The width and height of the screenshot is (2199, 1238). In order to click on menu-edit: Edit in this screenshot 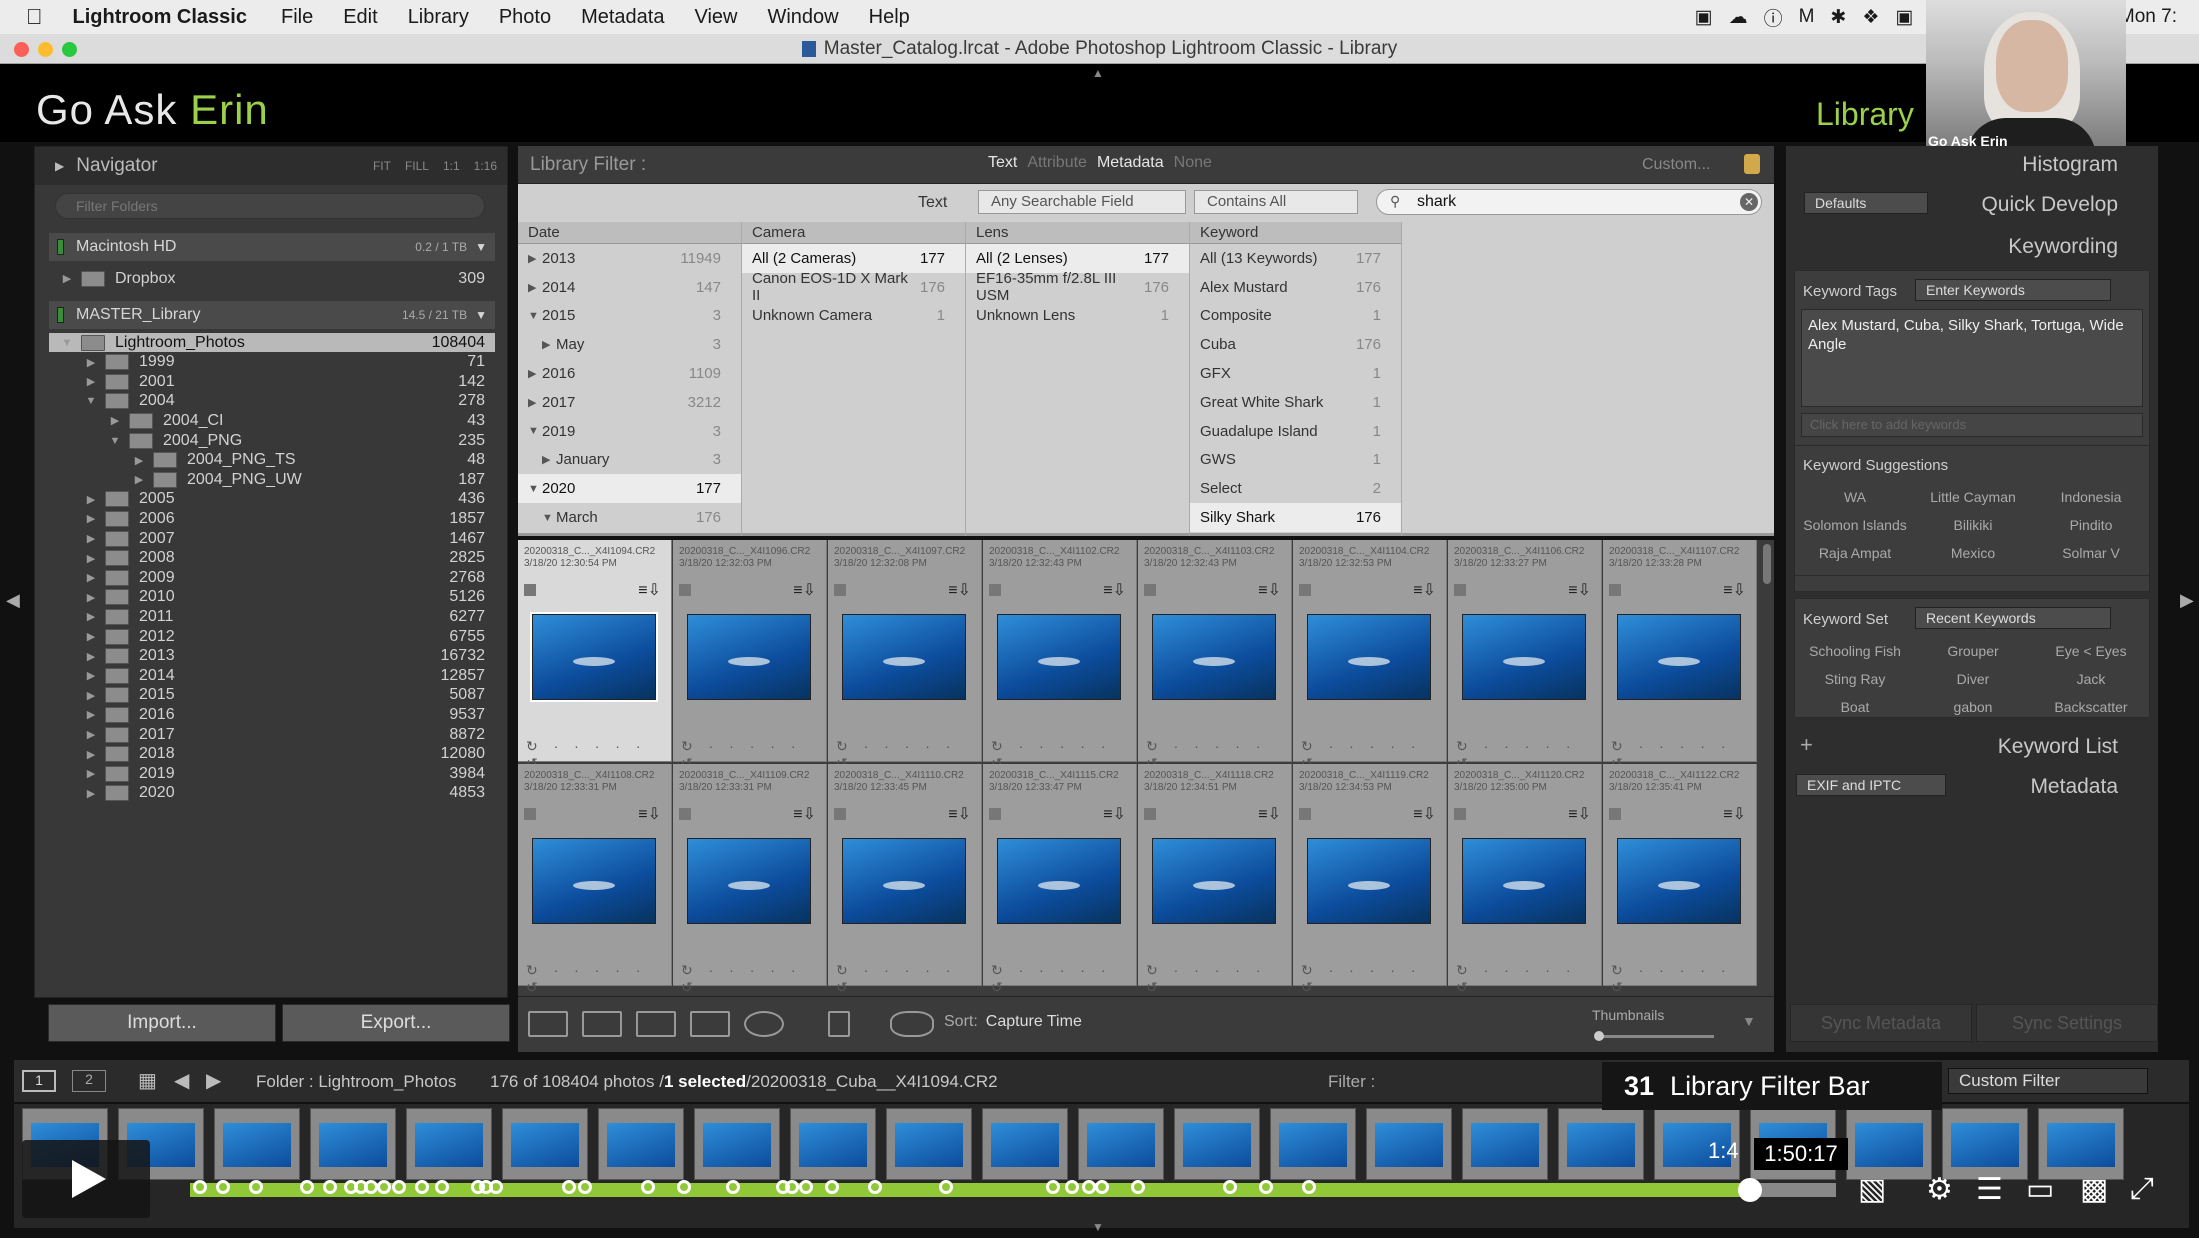, I will do `click(360, 17)`.